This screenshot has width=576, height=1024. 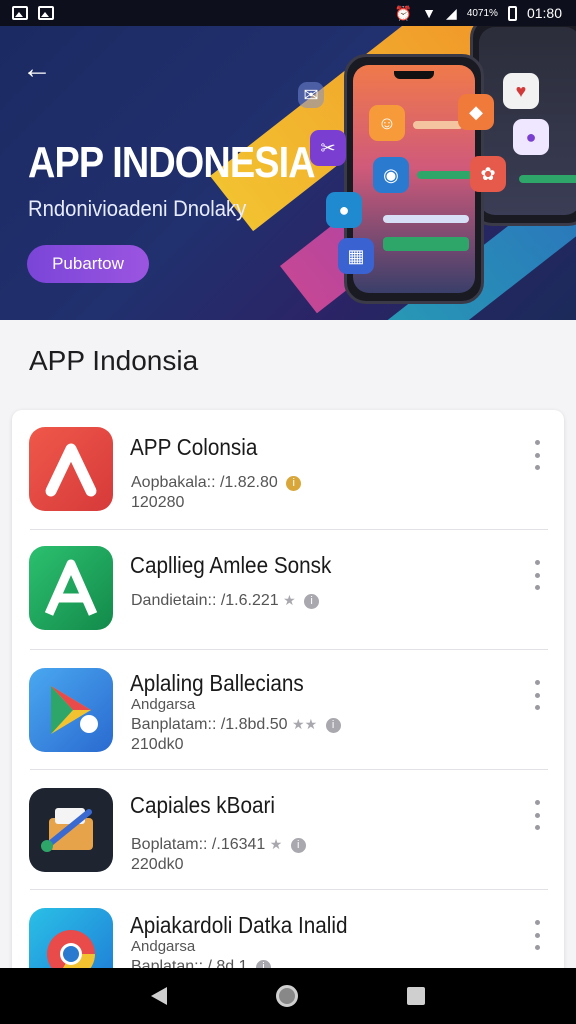 I want to click on system-navigation-bar, so click(x=288, y=996).